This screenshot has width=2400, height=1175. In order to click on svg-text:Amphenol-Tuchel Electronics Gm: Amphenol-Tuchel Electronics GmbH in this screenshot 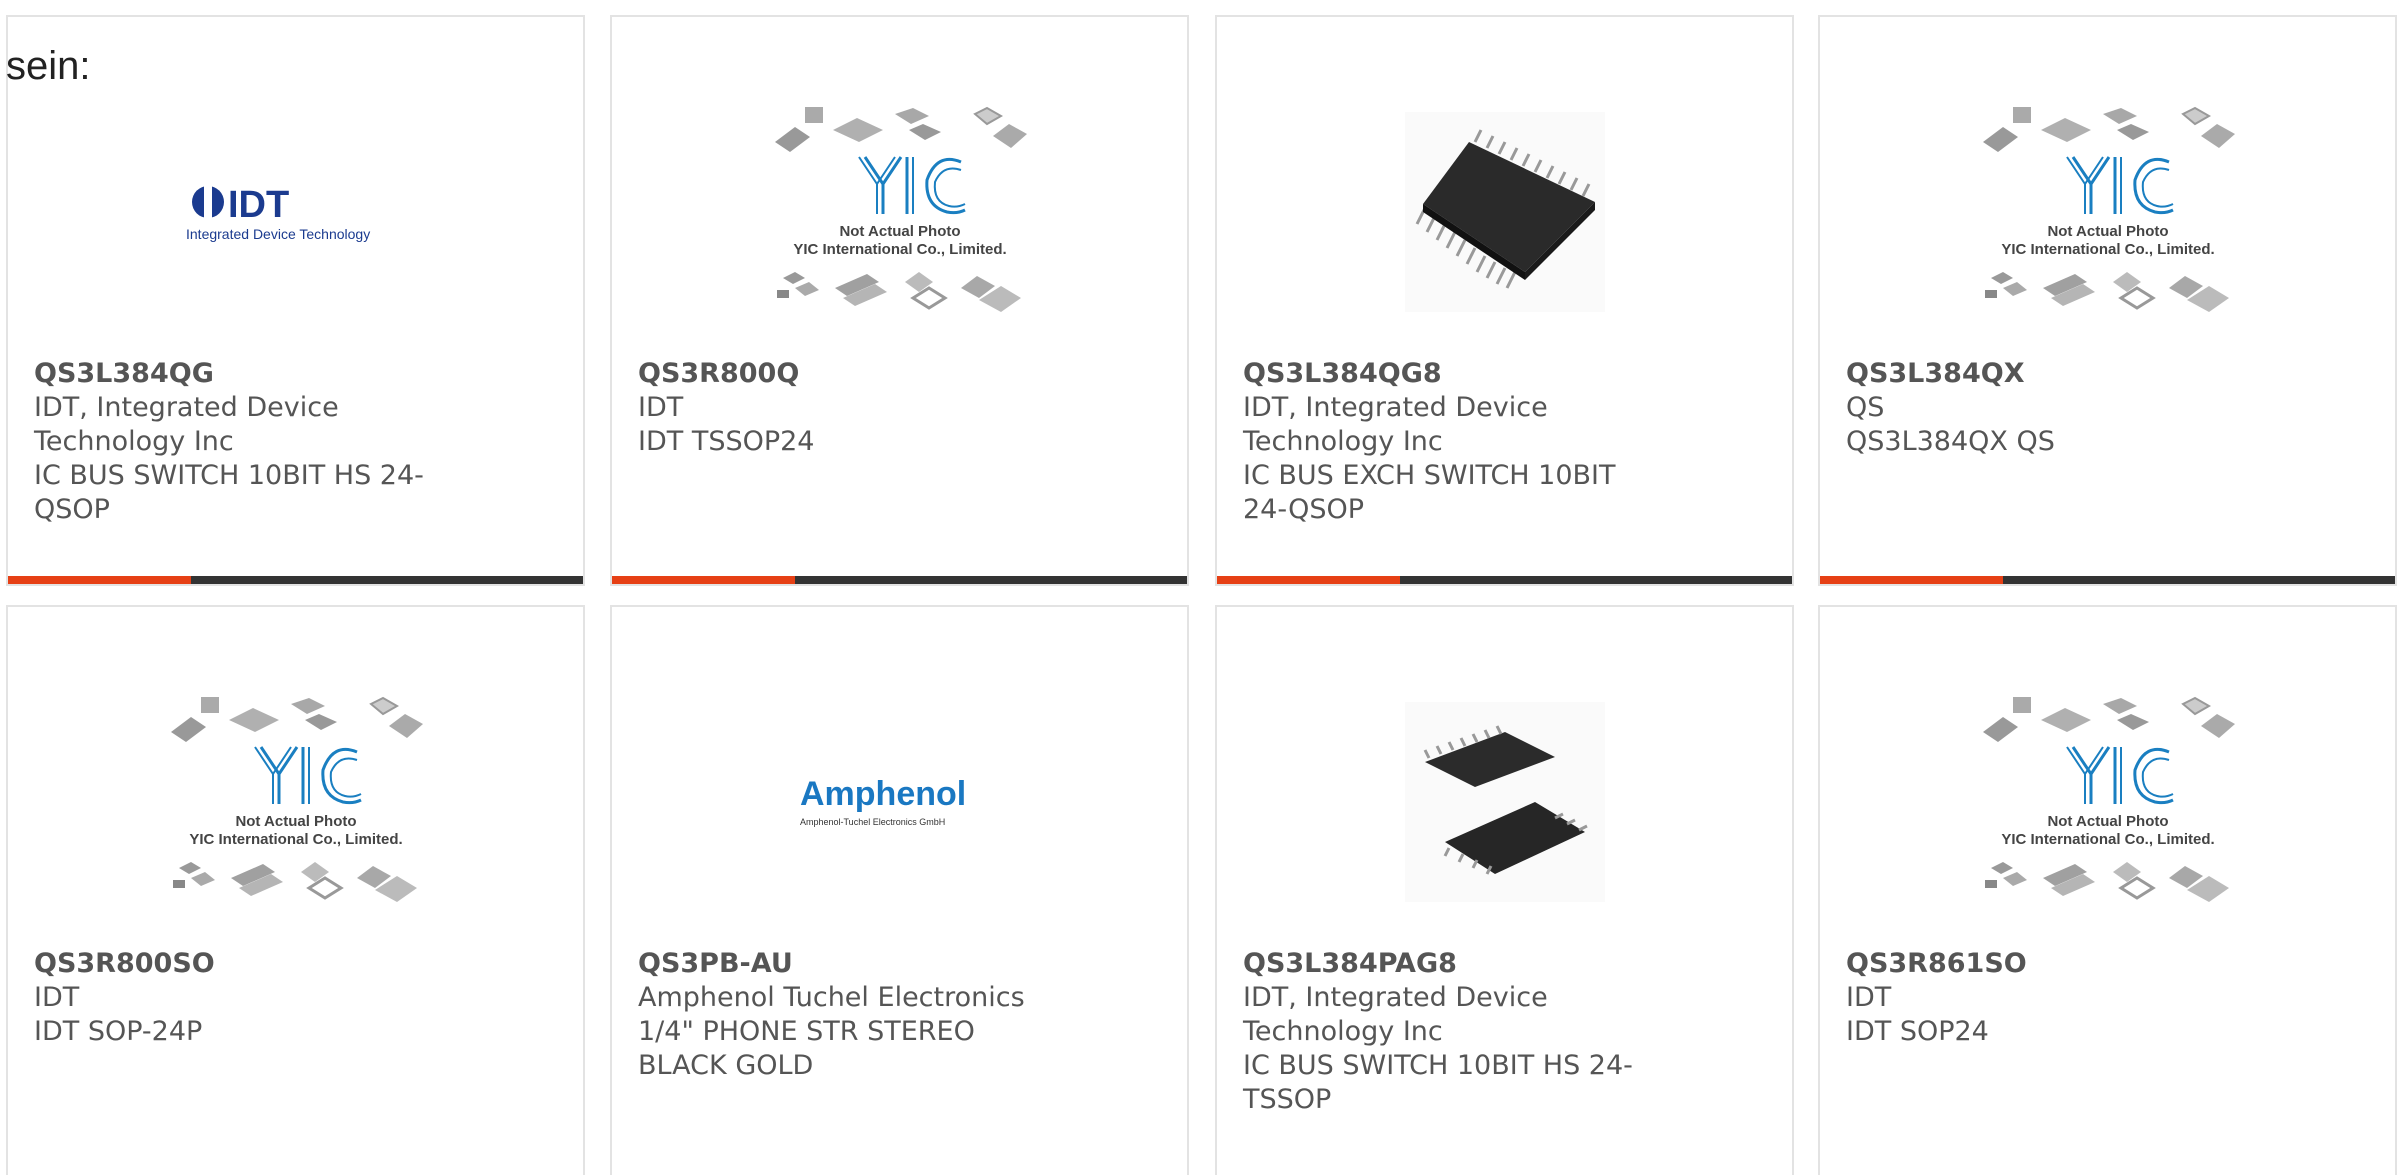, I will do `click(872, 822)`.